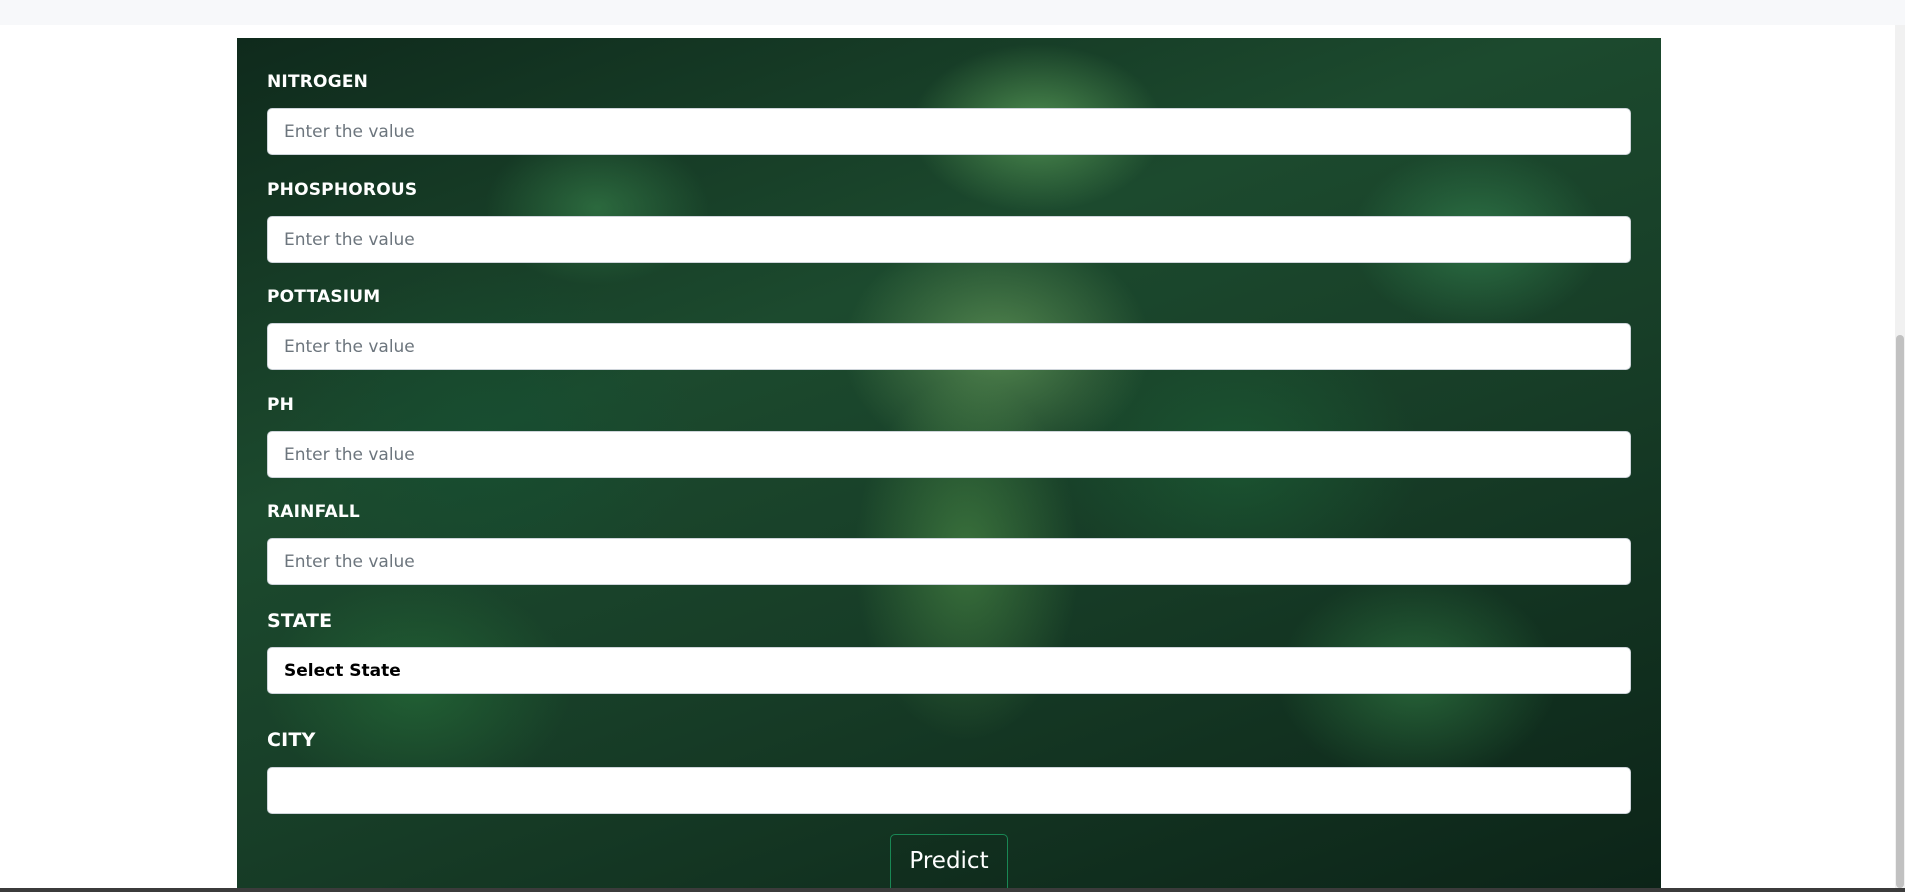 The image size is (1905, 892). What do you see at coordinates (1900, 611) in the screenshot?
I see `scrollbar-thumb` at bounding box center [1900, 611].